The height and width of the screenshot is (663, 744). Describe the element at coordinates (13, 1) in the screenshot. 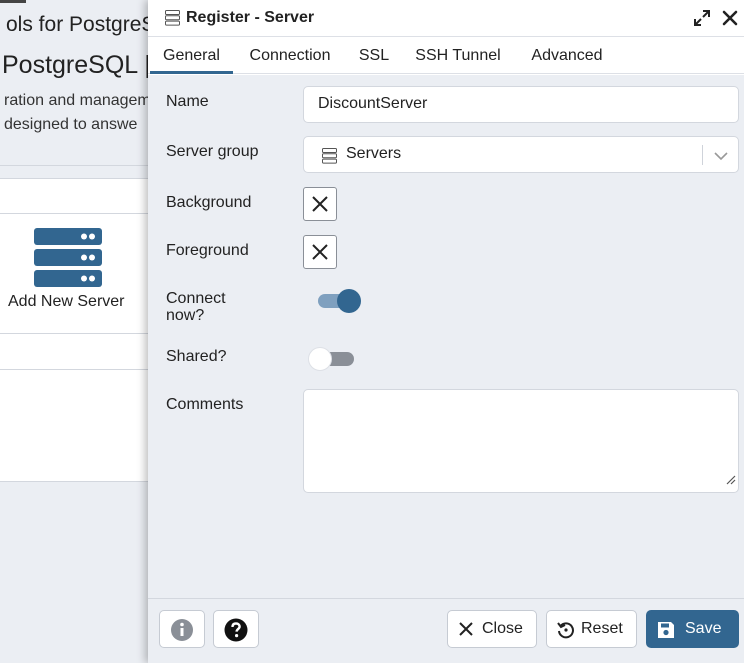

I see `background-topbar` at that location.